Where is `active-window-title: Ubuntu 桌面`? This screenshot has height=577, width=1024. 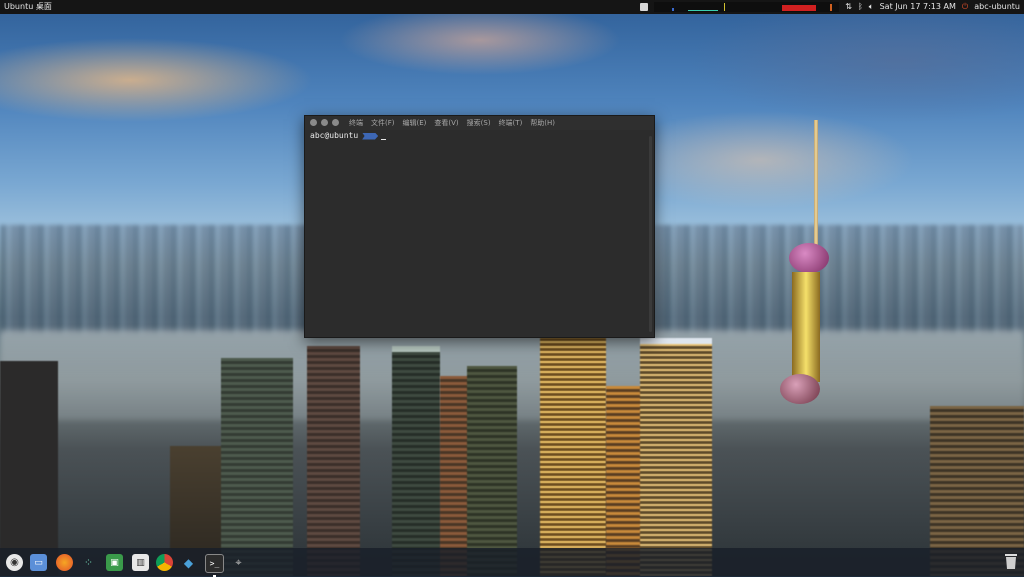 active-window-title: Ubuntu 桌面 is located at coordinates (28, 6).